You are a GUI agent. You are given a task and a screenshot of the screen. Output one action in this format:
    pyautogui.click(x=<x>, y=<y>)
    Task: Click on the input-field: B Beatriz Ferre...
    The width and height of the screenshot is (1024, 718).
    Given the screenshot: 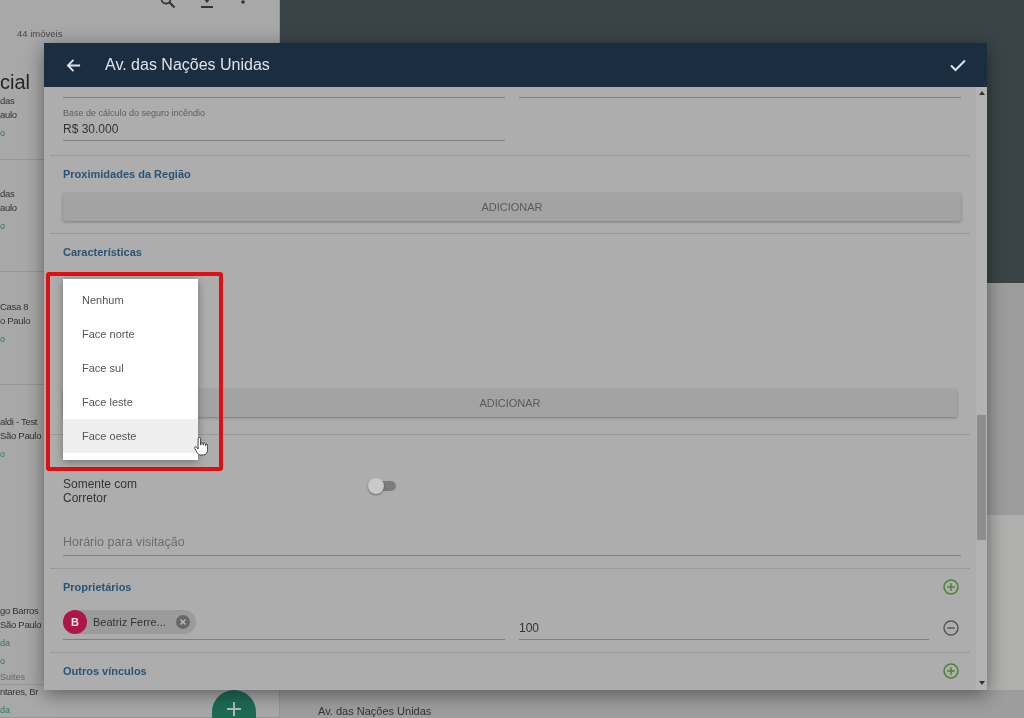 What is the action you would take?
    pyautogui.click(x=284, y=625)
    